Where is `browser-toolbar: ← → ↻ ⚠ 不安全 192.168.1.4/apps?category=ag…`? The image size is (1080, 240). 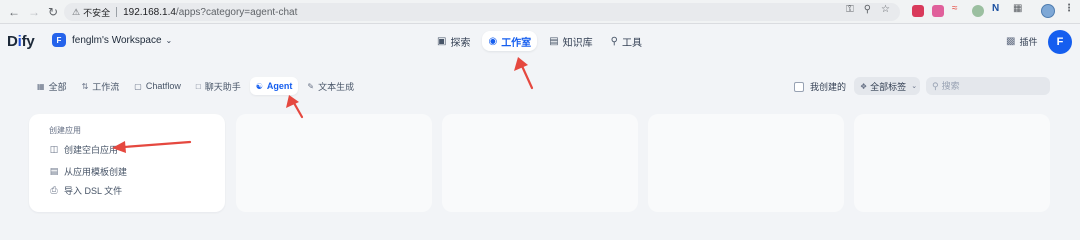 browser-toolbar: ← → ↻ ⚠ 不安全 192.168.1.4/apps?category=ag… is located at coordinates (540, 12).